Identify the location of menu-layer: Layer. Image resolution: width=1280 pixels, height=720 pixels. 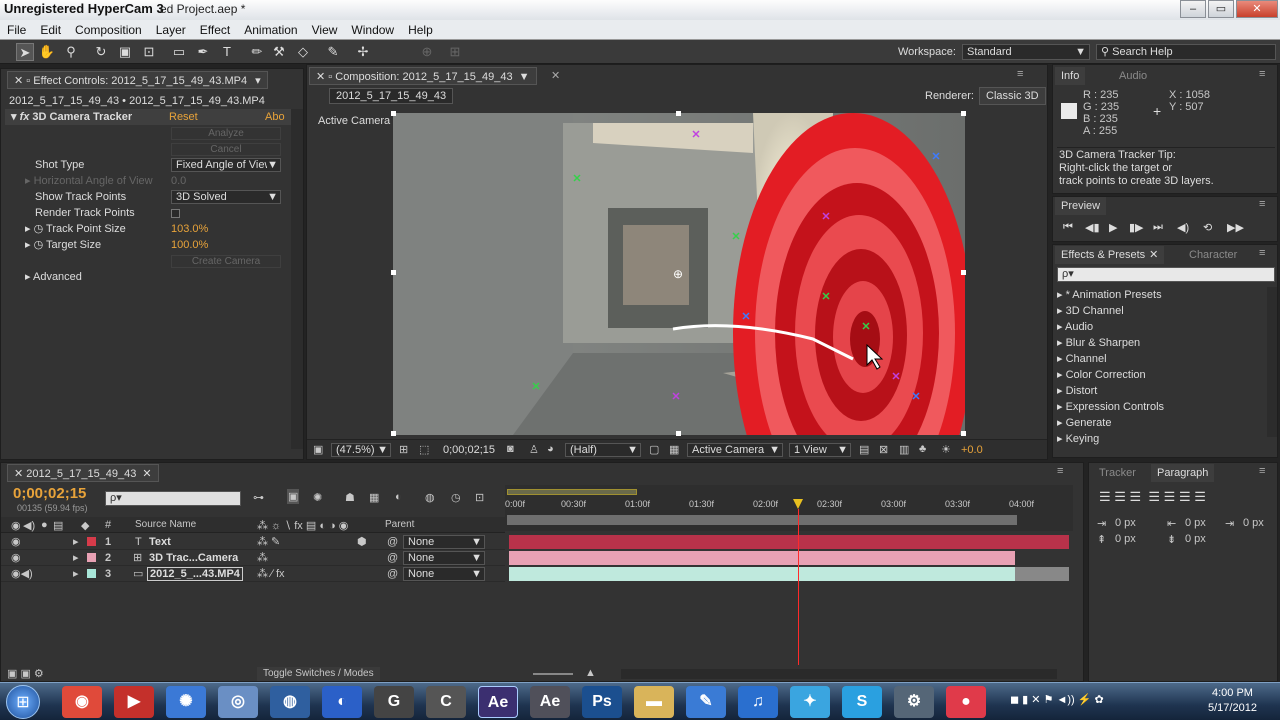
(171, 28).